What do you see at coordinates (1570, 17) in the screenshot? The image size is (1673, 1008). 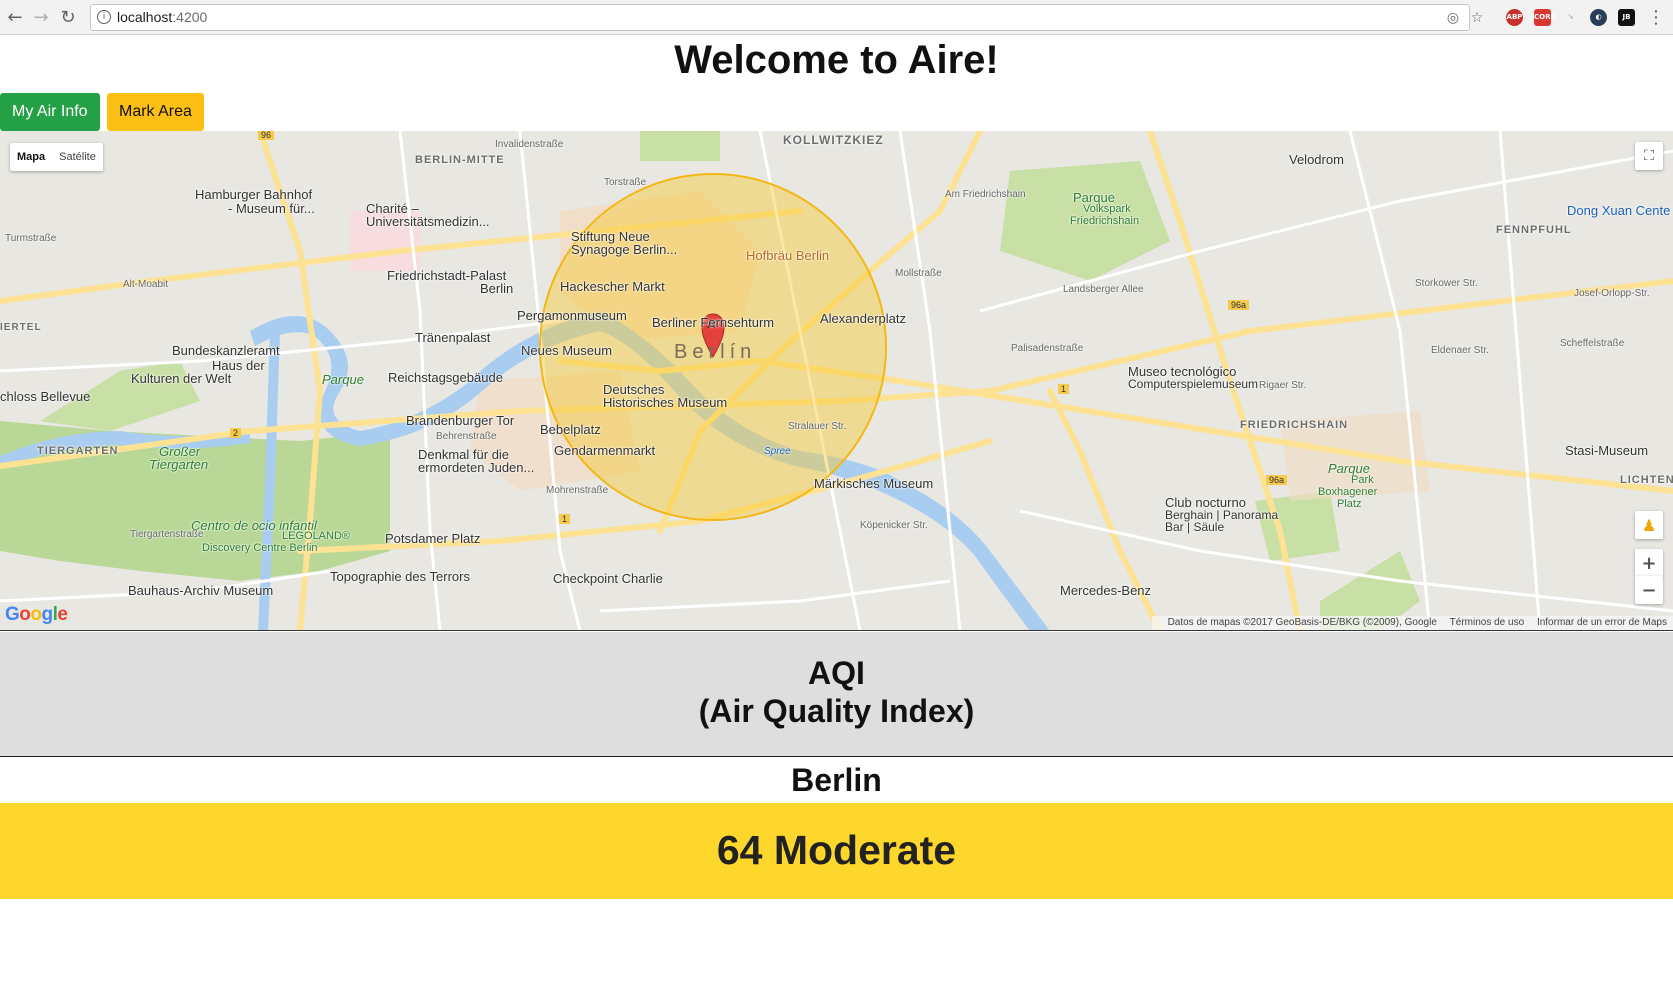 I see `cast-extension-icon: ↘` at bounding box center [1570, 17].